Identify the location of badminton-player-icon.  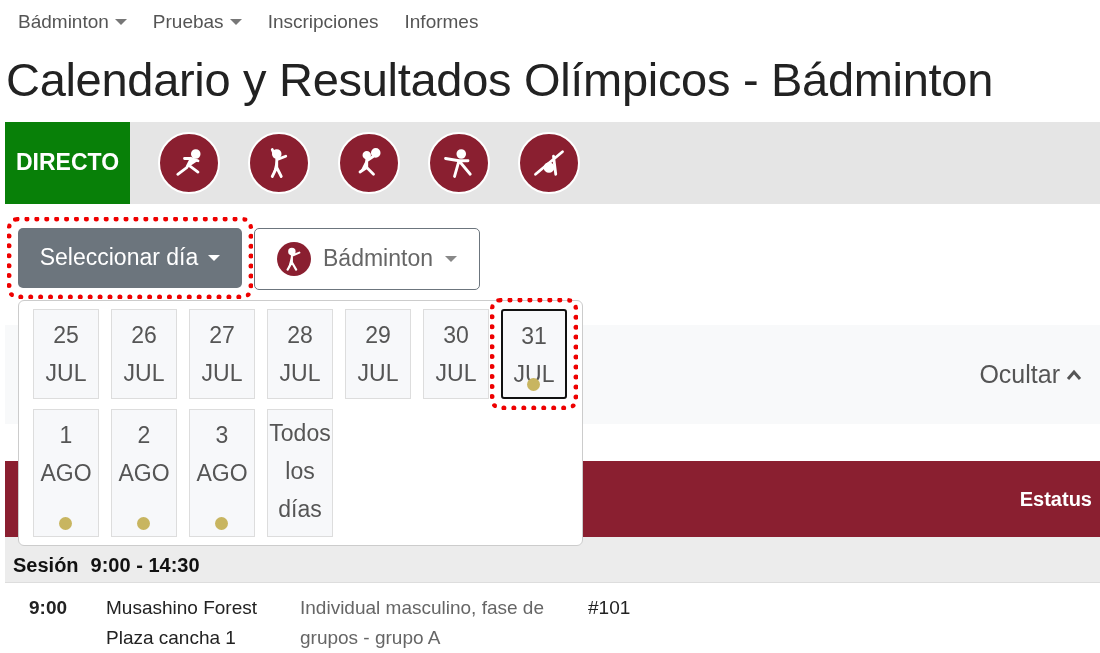
(294, 258).